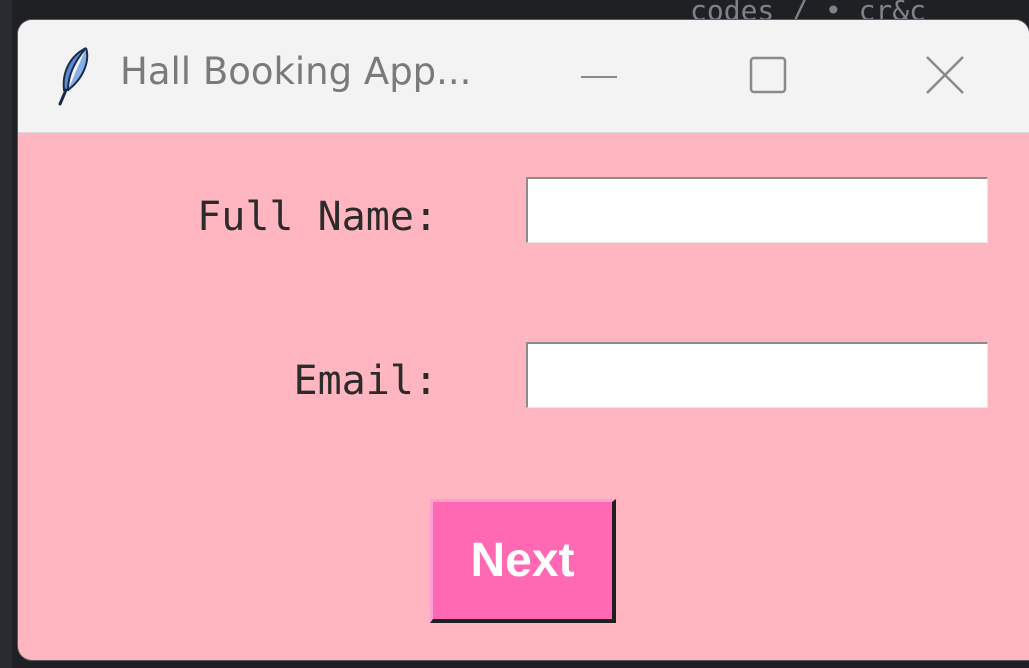 Image resolution: width=1029 pixels, height=668 pixels. I want to click on email-label: Email:, so click(366, 381).